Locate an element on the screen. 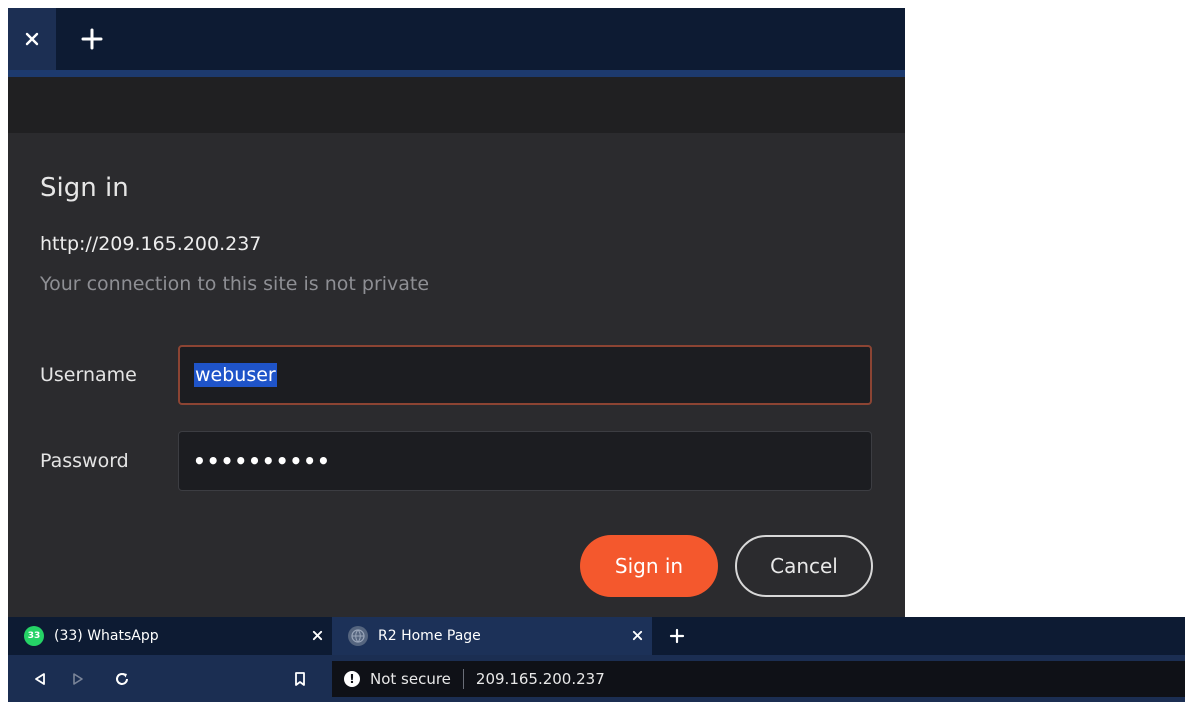 This screenshot has width=1185, height=702. tab-strip: 33 (33) WhatsApp R2 Home Page is located at coordinates (596, 636).